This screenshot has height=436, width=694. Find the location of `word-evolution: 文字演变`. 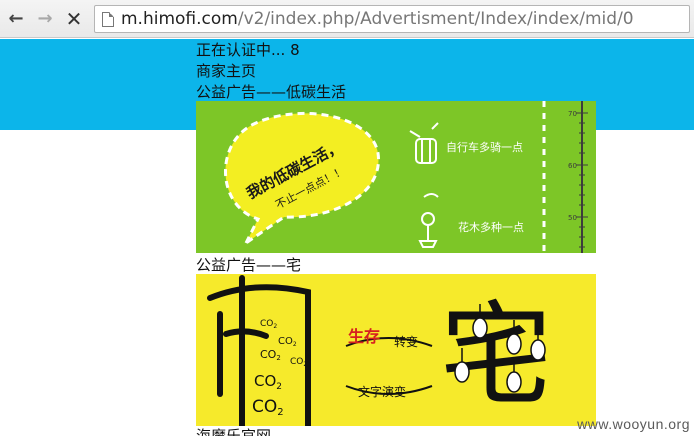

word-evolution: 文字演变 is located at coordinates (382, 391).